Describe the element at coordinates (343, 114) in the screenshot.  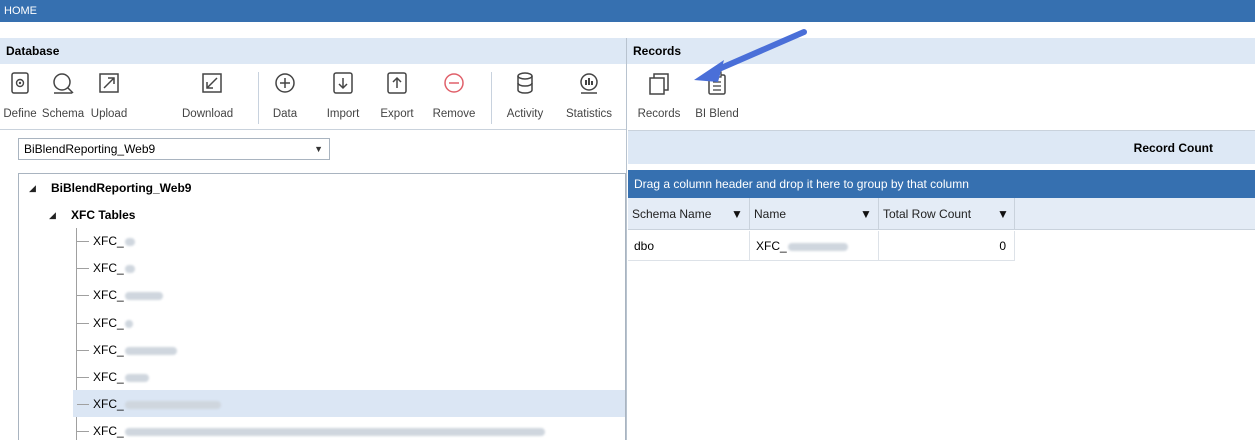
I see `import-label: Import` at that location.